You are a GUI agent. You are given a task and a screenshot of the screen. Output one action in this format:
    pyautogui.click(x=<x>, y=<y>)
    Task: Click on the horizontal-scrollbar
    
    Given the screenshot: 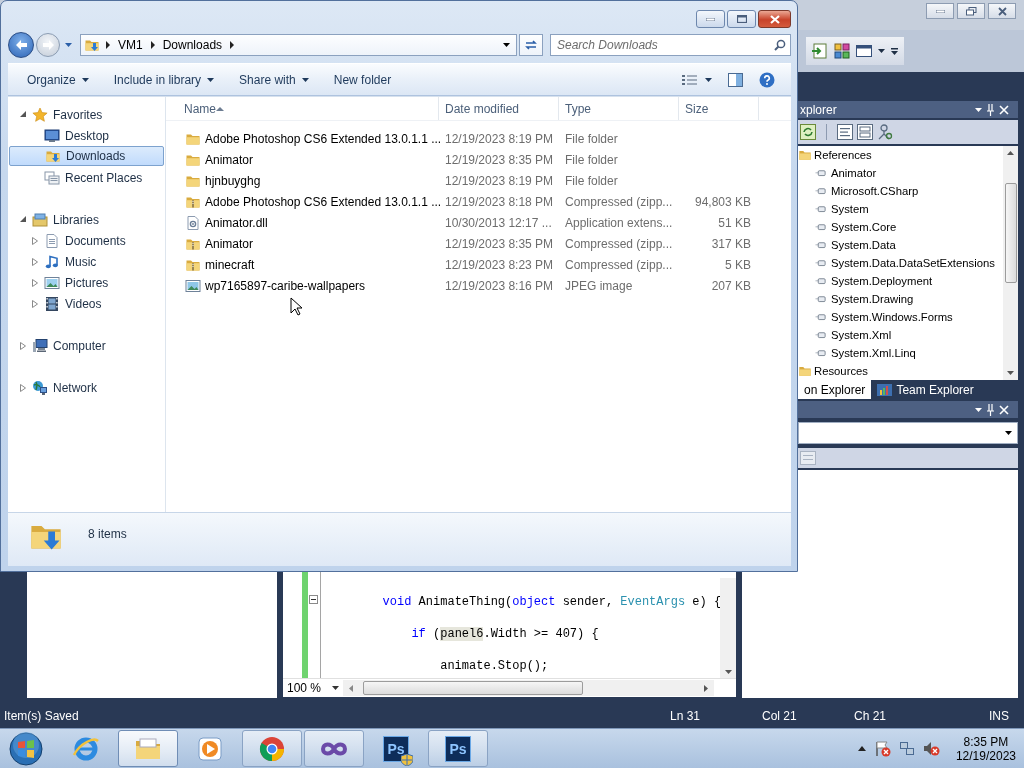 What is the action you would take?
    pyautogui.click(x=528, y=688)
    